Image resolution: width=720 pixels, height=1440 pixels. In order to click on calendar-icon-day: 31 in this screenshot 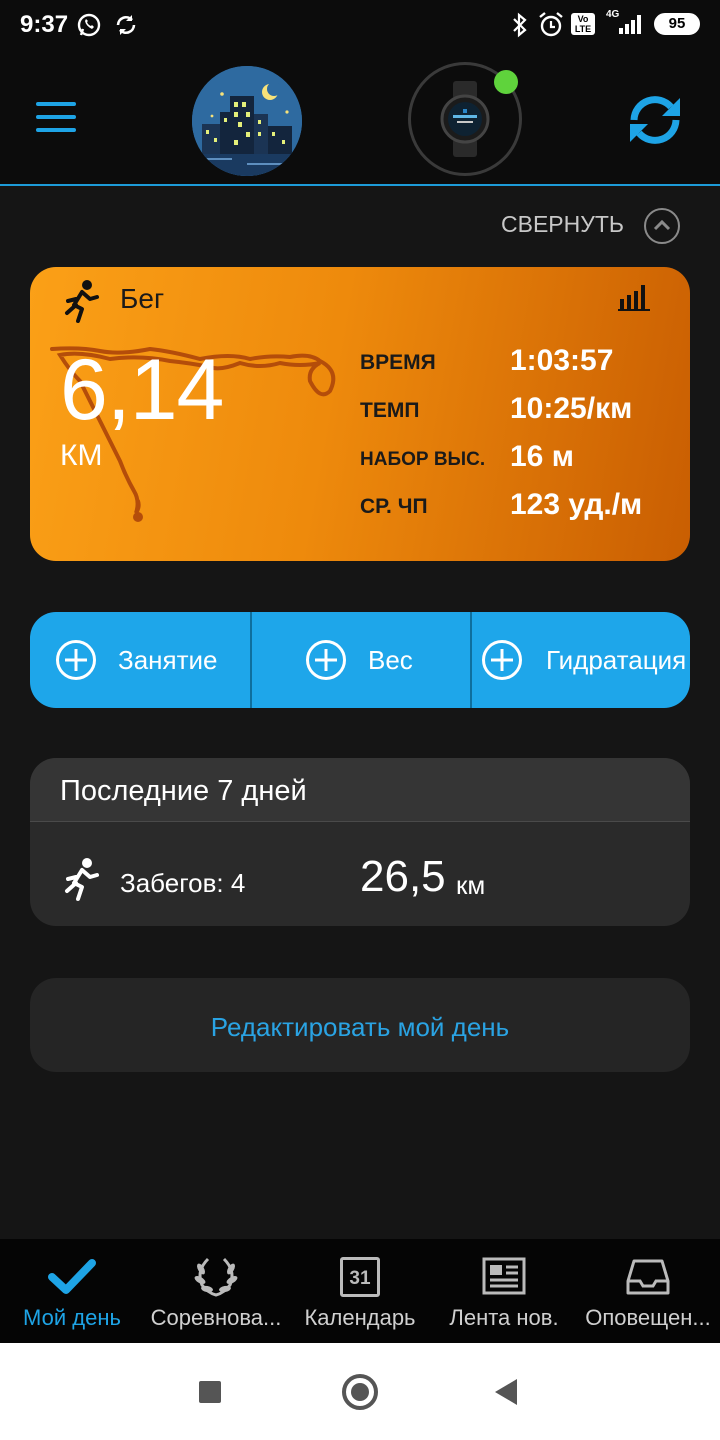, I will do `click(360, 1278)`.